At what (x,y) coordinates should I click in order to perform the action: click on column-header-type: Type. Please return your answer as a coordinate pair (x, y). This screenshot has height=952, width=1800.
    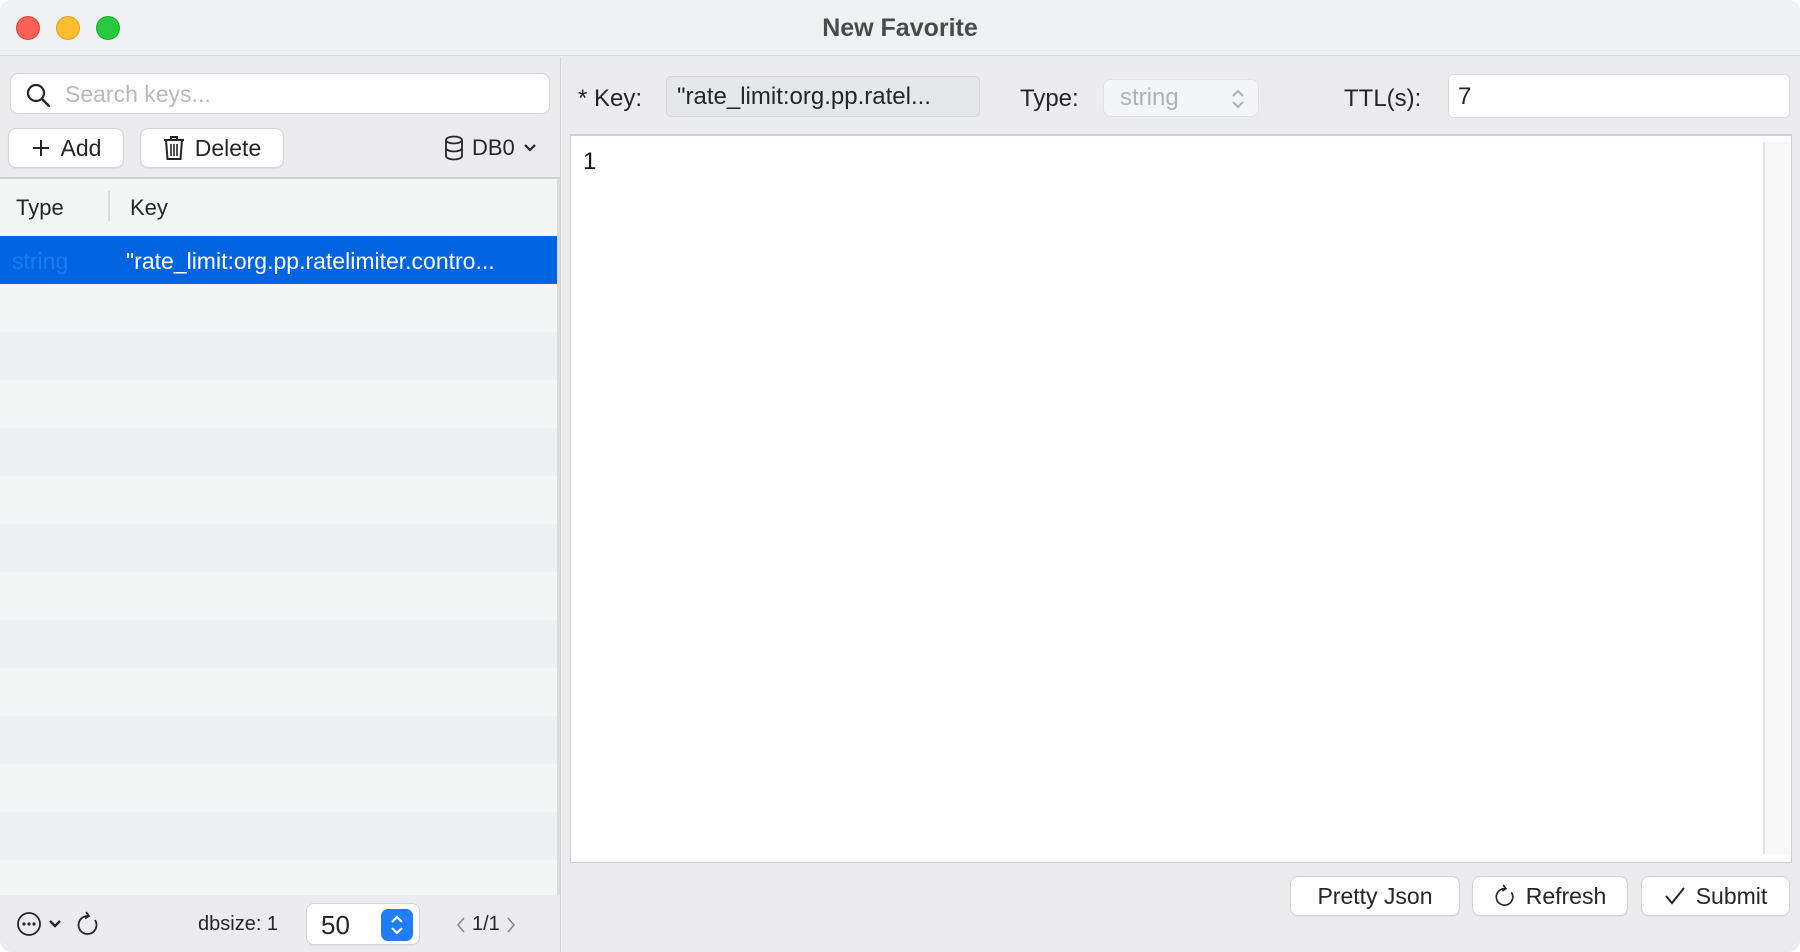
    Looking at the image, I should click on (40, 208).